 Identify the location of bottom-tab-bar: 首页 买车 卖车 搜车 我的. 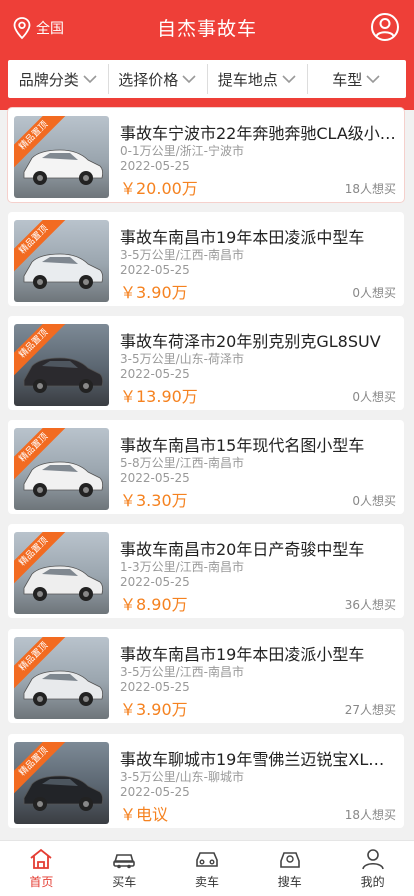
(207, 868).